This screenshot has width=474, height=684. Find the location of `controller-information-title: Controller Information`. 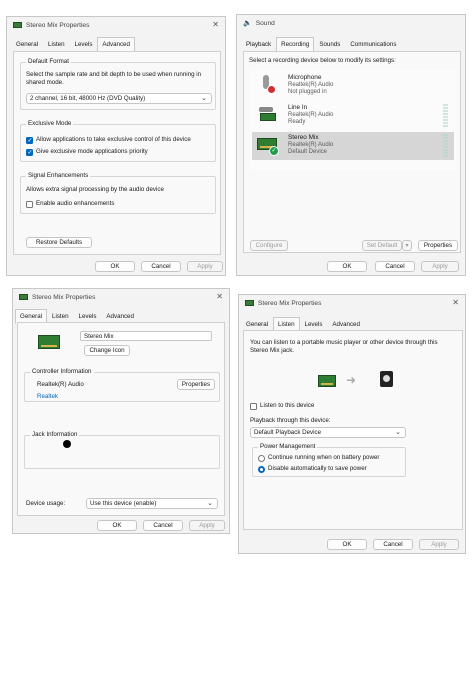

controller-information-title: Controller Information is located at coordinates (62, 371).